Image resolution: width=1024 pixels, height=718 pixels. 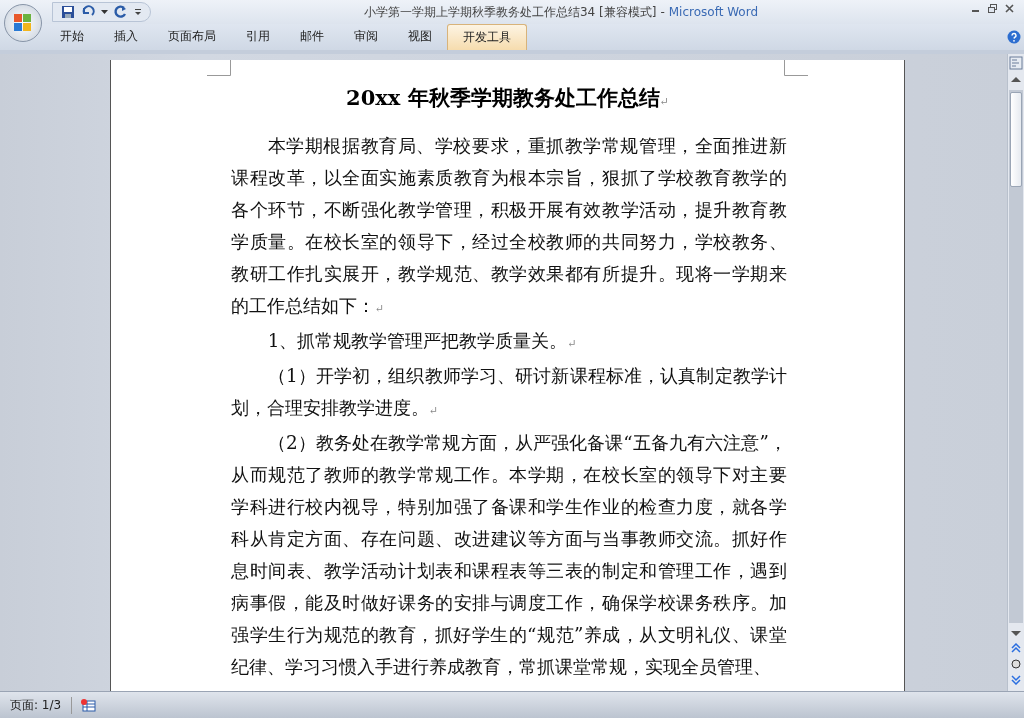 What do you see at coordinates (713, 11) in the screenshot?
I see `app-name: Microsoft Word` at bounding box center [713, 11].